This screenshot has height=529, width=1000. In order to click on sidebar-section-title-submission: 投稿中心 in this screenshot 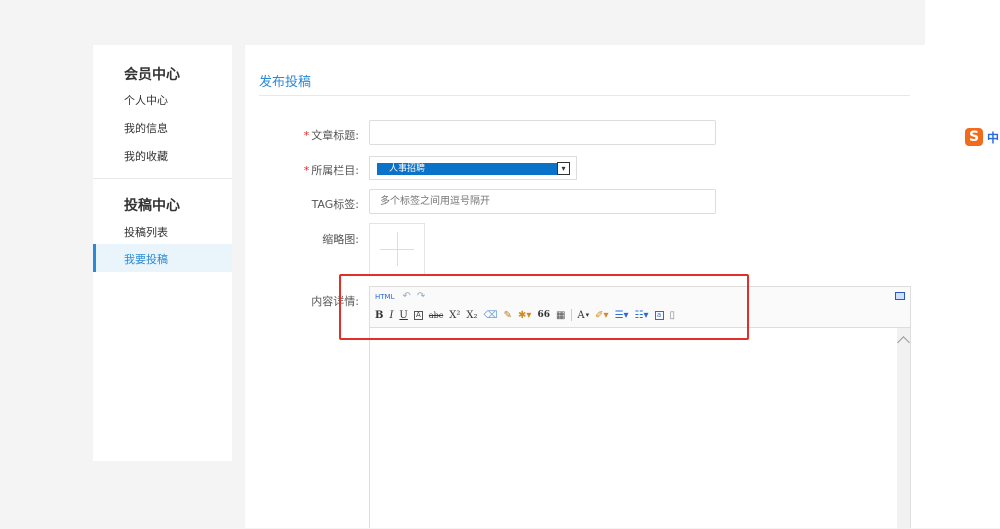, I will do `click(152, 206)`.